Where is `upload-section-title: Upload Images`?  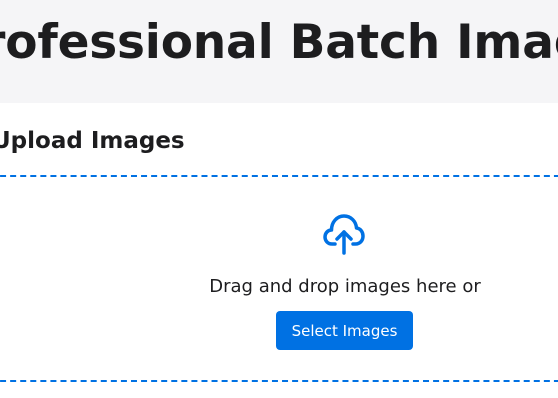
upload-section-title: Upload Images is located at coordinates (92, 141).